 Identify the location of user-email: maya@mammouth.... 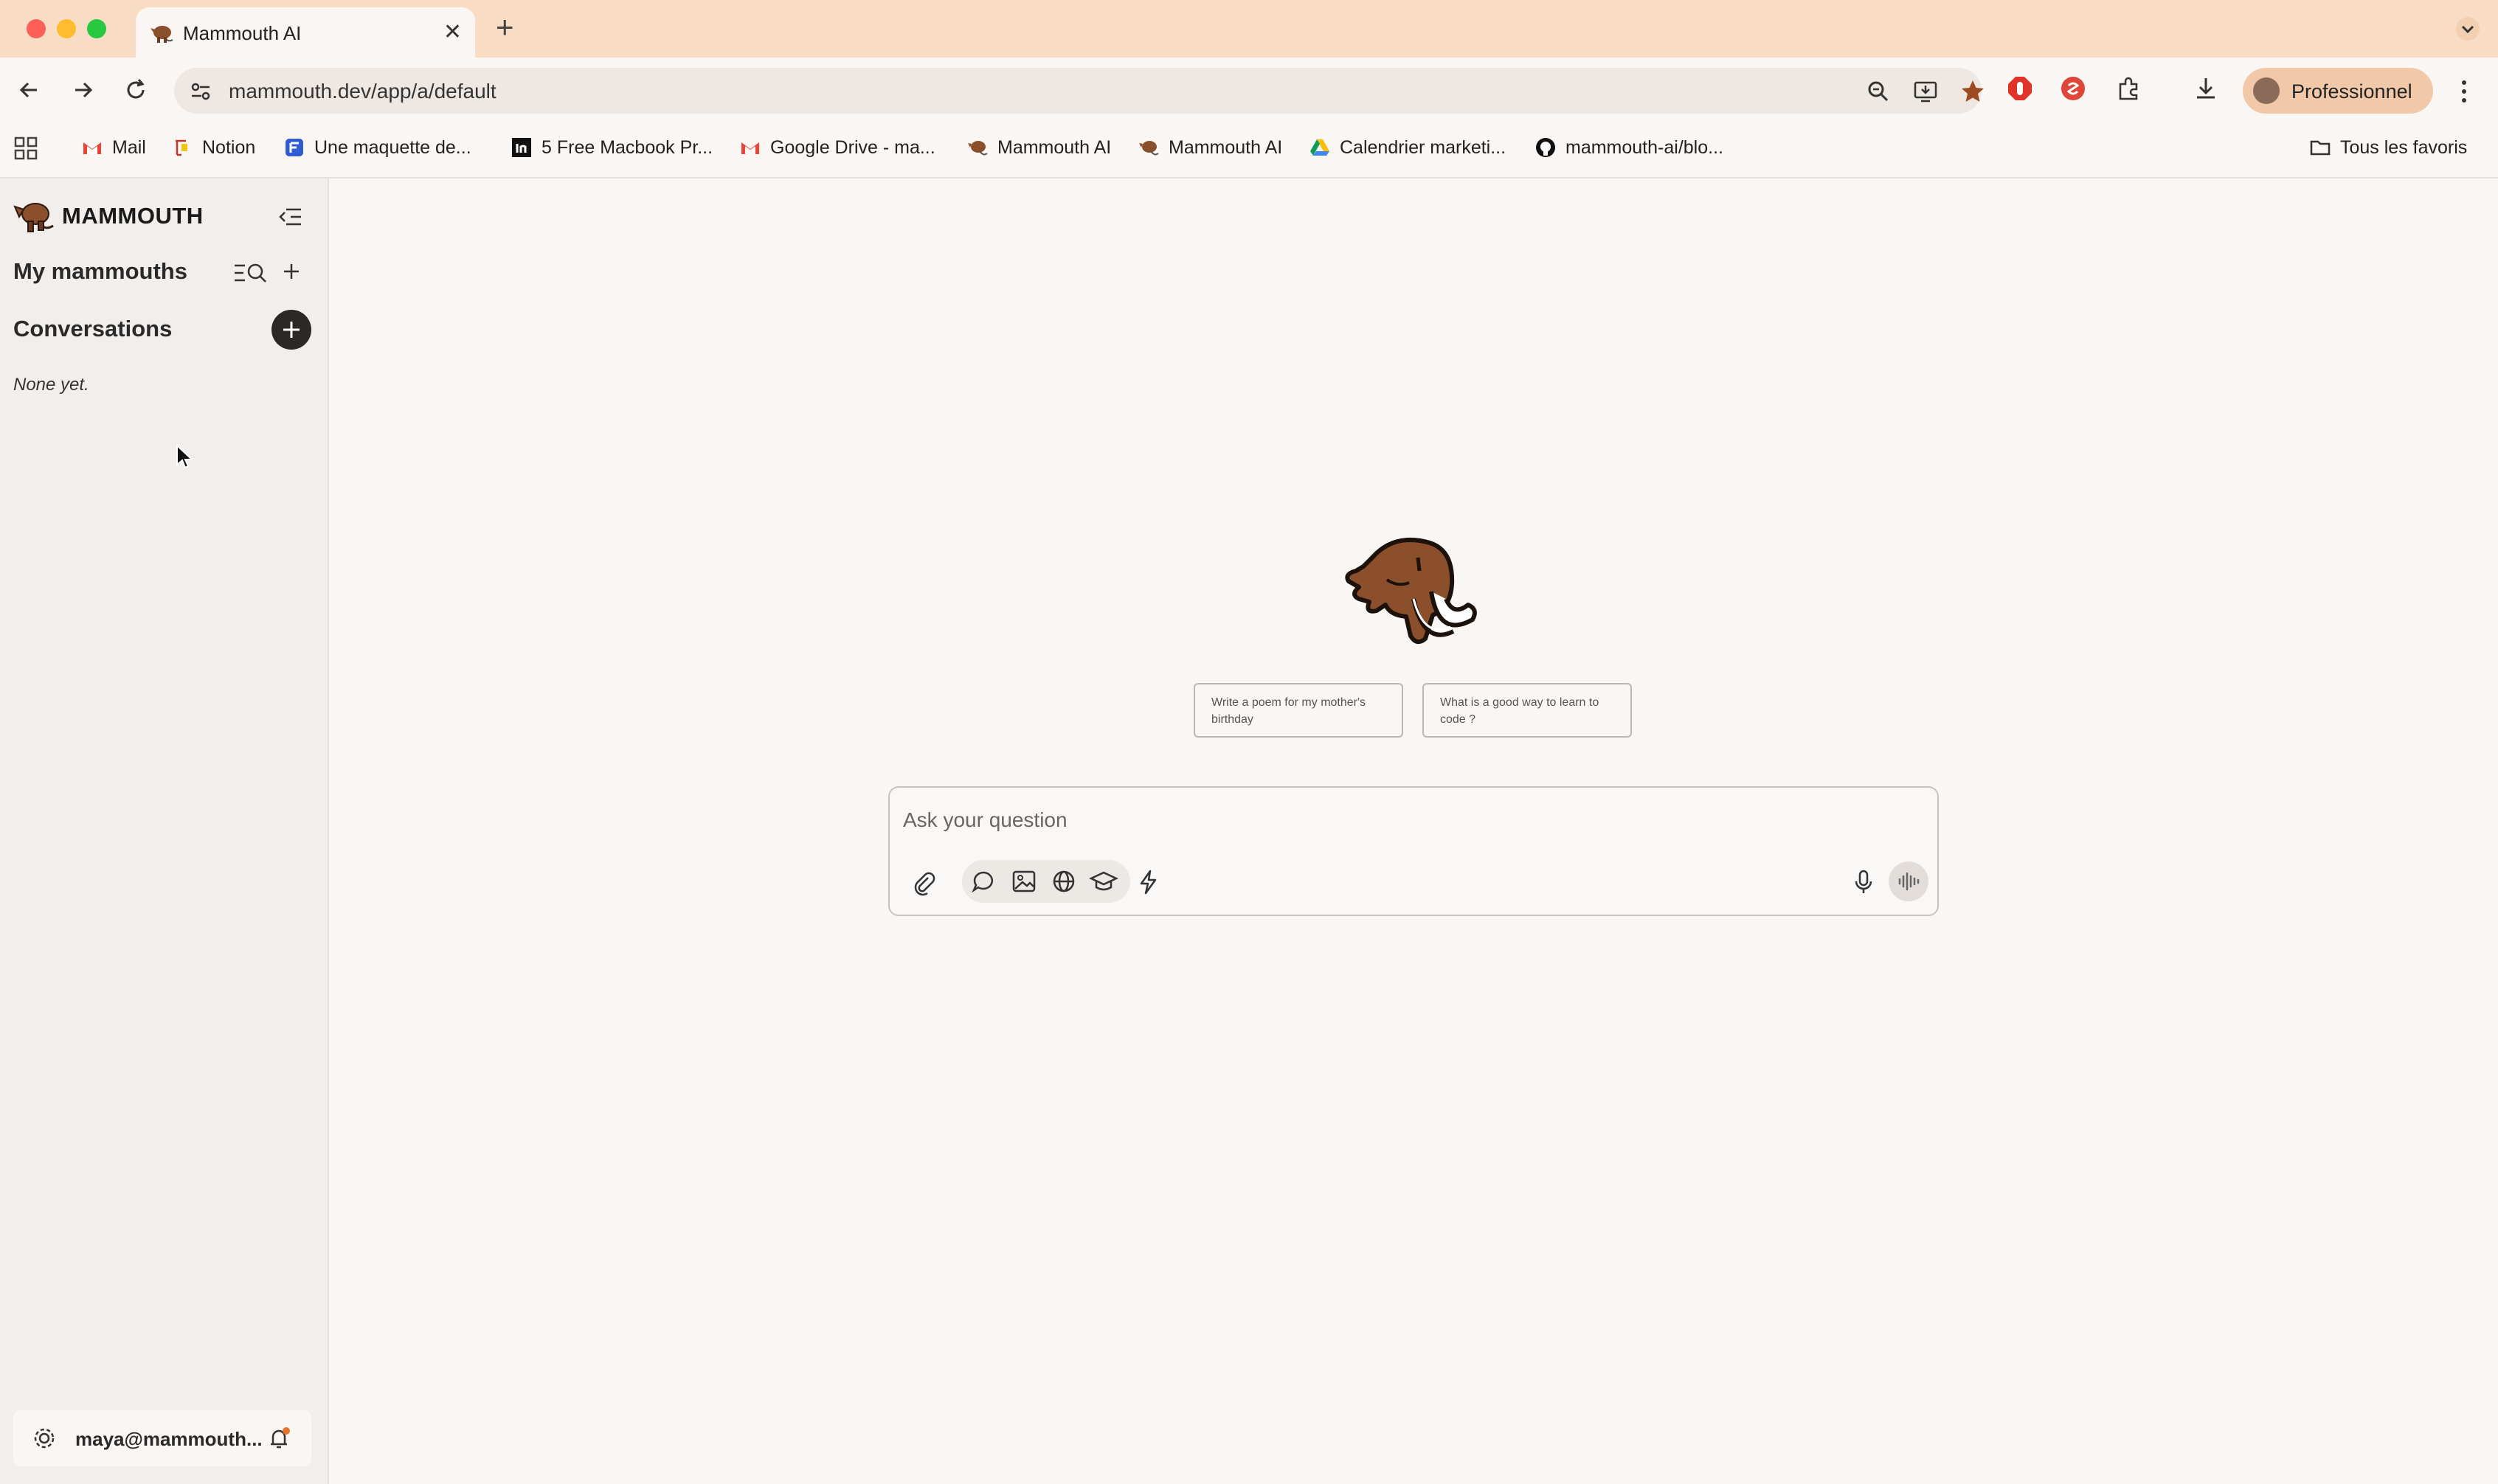
(169, 1439).